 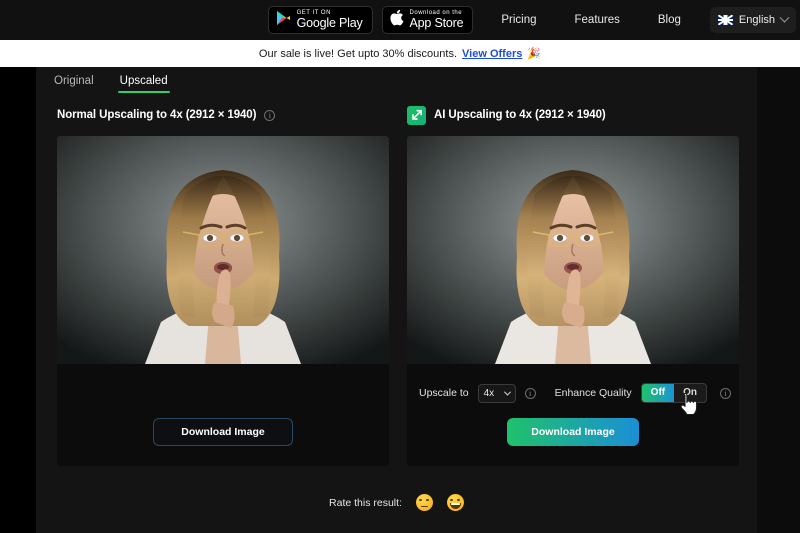 I want to click on tab-original: Original, so click(x=74, y=82).